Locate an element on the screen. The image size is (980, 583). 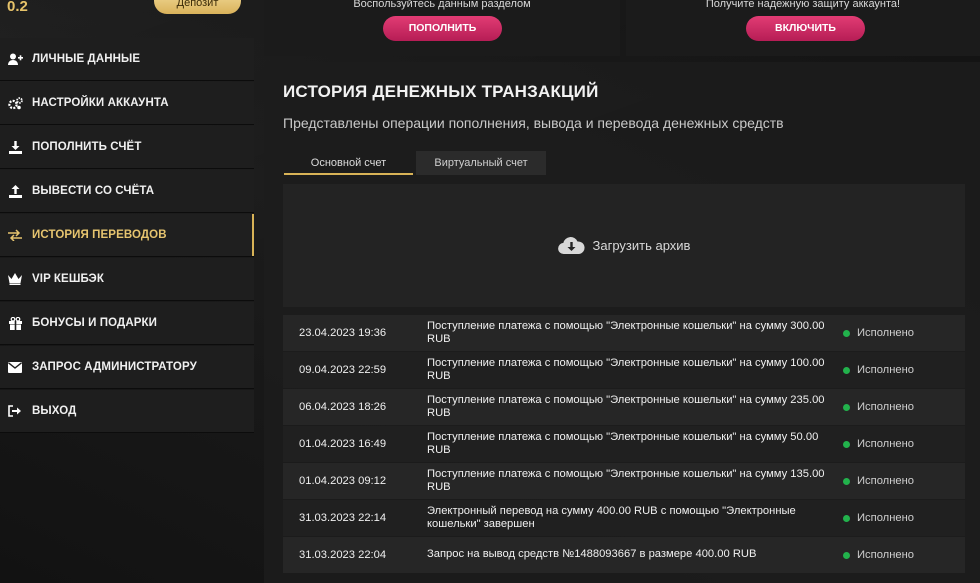
tab-main-account: Основной счет is located at coordinates (348, 163).